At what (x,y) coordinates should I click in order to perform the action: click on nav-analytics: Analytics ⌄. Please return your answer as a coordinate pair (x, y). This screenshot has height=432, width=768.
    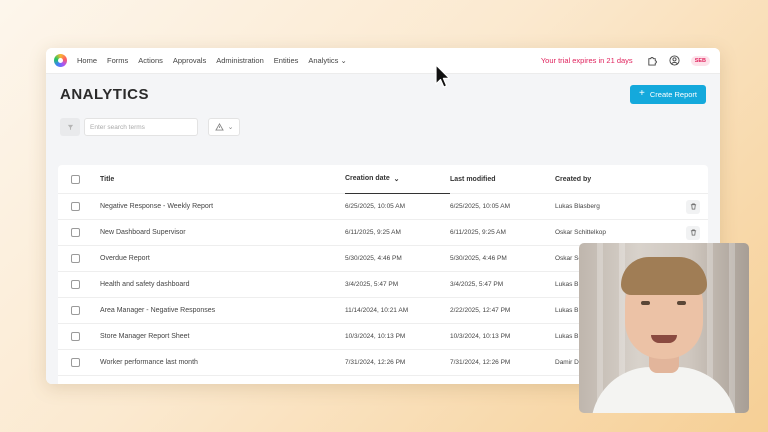
    Looking at the image, I should click on (327, 60).